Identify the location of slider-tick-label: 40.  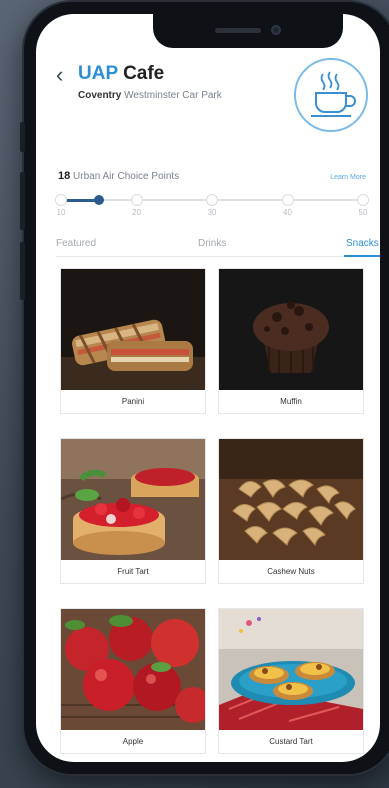
(287, 212).